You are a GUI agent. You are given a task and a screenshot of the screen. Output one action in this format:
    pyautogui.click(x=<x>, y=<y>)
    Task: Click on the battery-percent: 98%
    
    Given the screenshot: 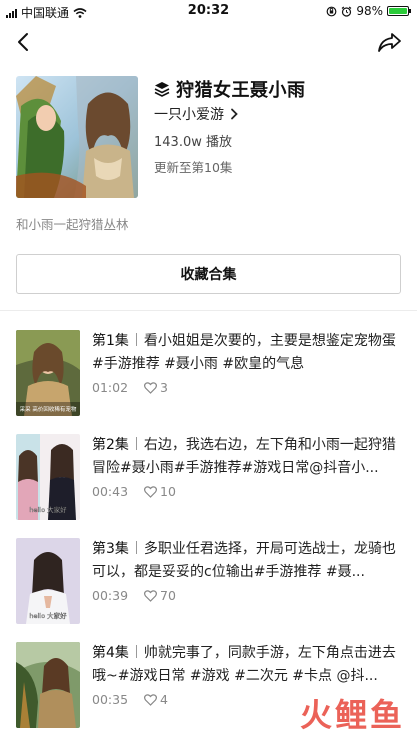 What is the action you would take?
    pyautogui.click(x=369, y=11)
    